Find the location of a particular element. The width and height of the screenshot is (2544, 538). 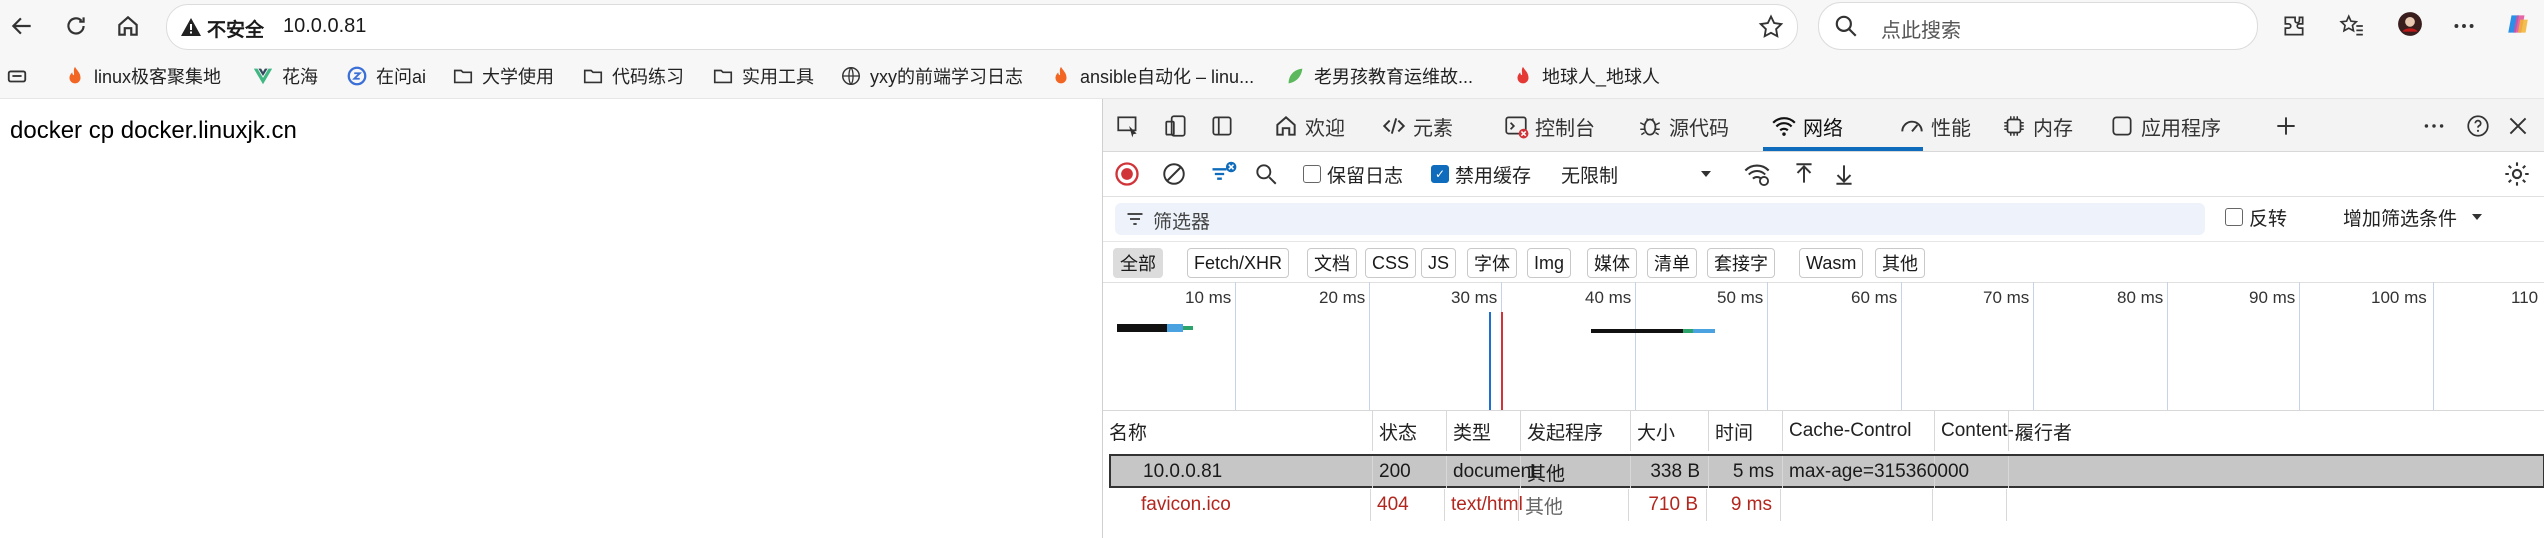

copilot-icon is located at coordinates (2518, 24).